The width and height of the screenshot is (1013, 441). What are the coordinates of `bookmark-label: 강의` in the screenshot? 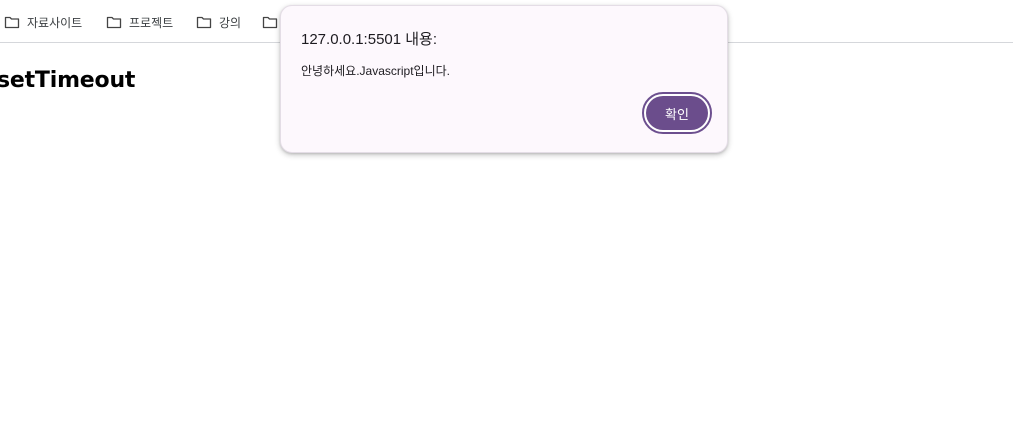 It's located at (230, 22).